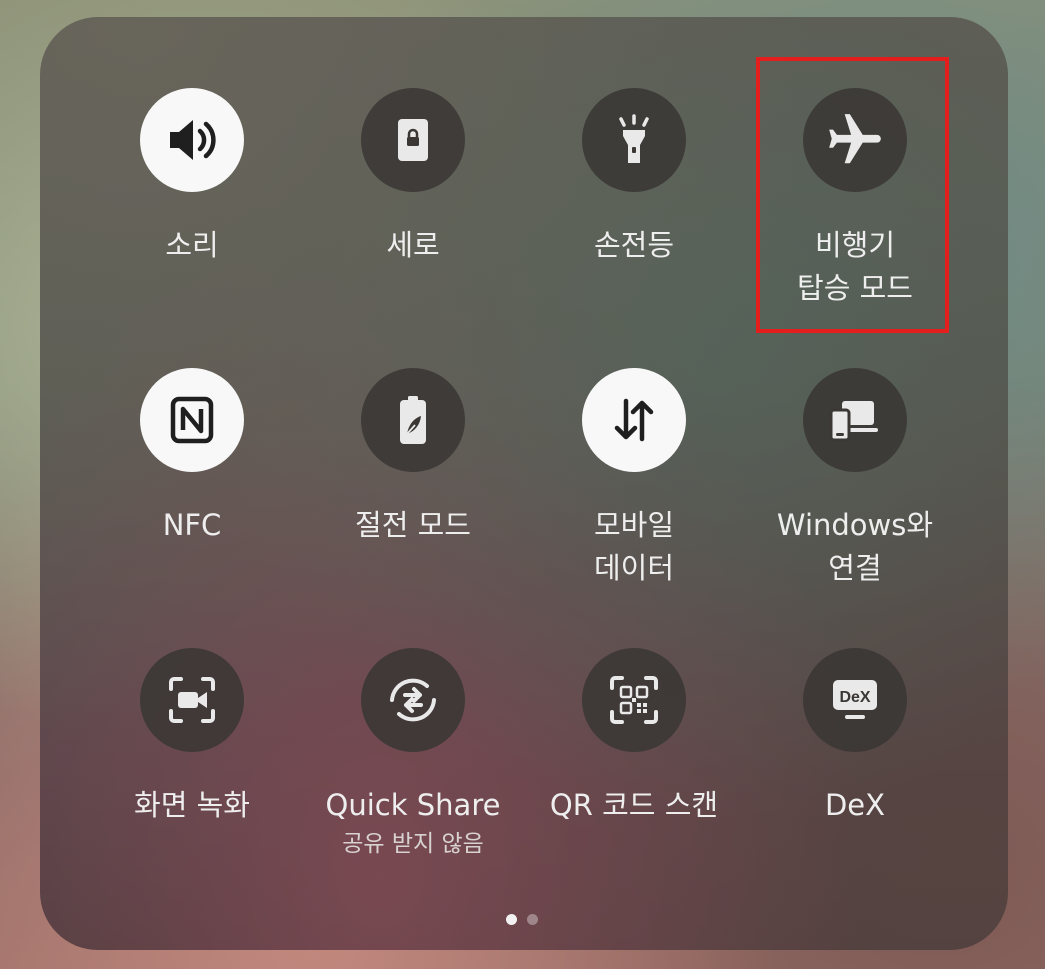 The height and width of the screenshot is (969, 1045). I want to click on qr-scanner-toggle-button, so click(634, 700).